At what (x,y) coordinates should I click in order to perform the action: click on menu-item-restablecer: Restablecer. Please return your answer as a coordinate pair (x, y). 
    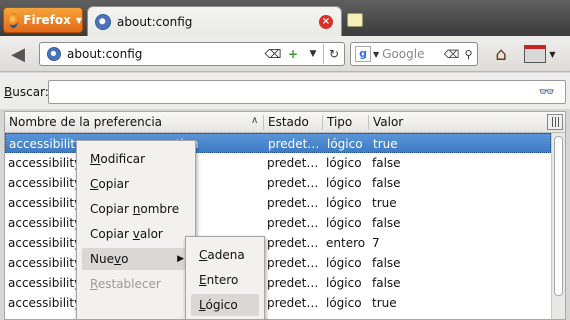
    Looking at the image, I should click on (125, 284).